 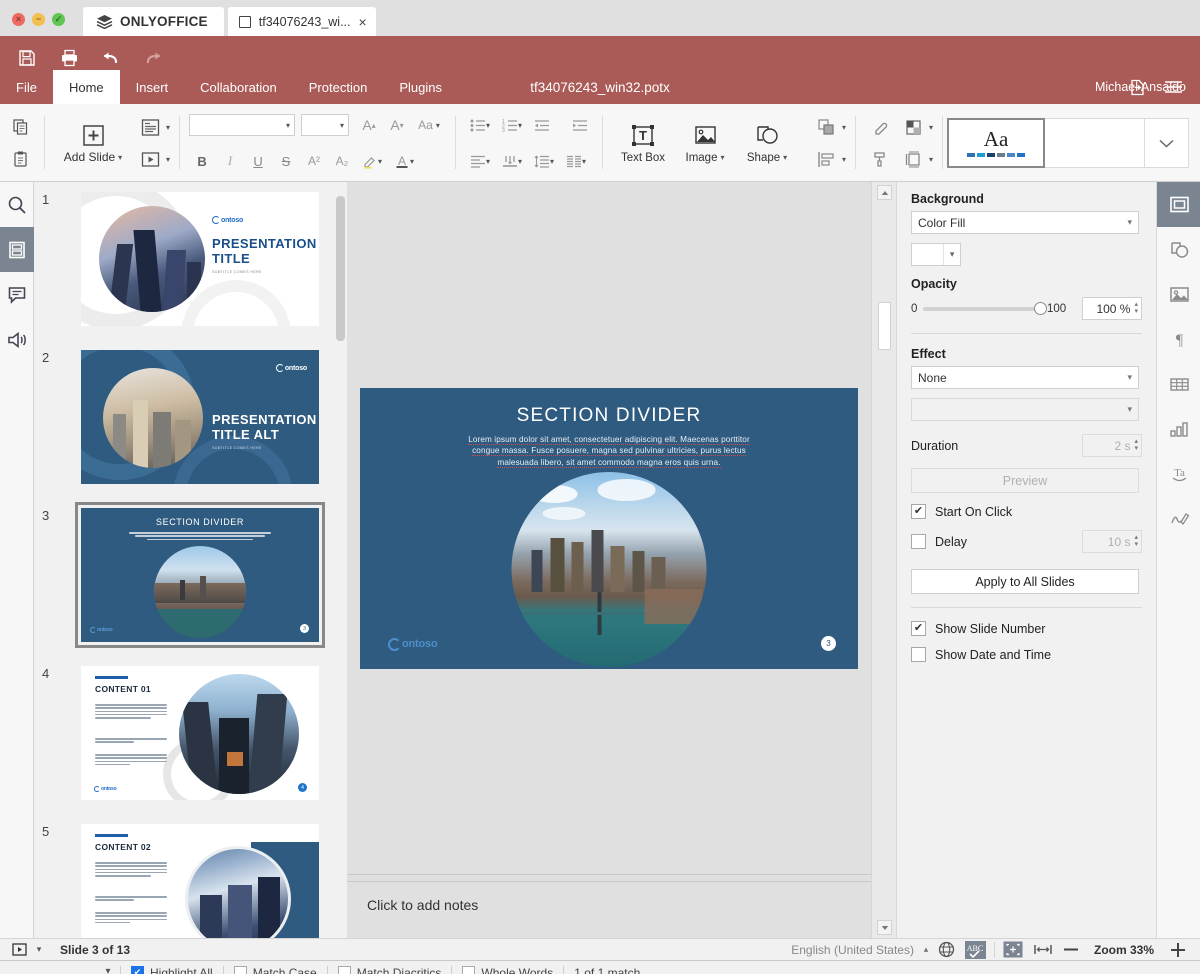 I want to click on document-tab: tf34076243_wi... ×, so click(x=301, y=21).